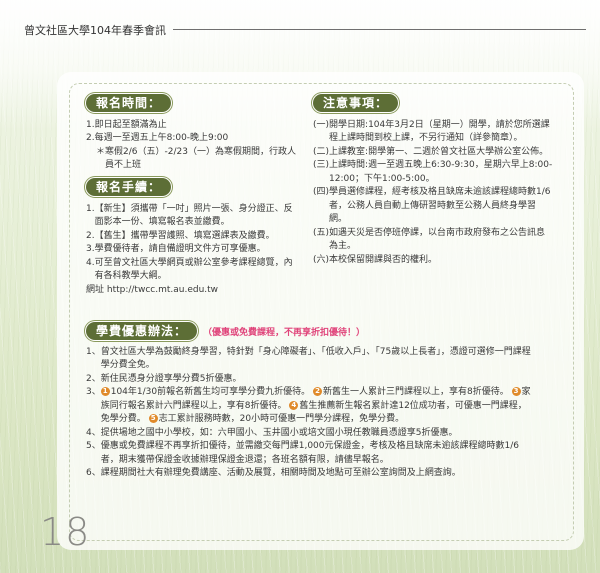 The width and height of the screenshot is (600, 573). Describe the element at coordinates (93, 432) in the screenshot. I see `item-label: 4、` at that location.